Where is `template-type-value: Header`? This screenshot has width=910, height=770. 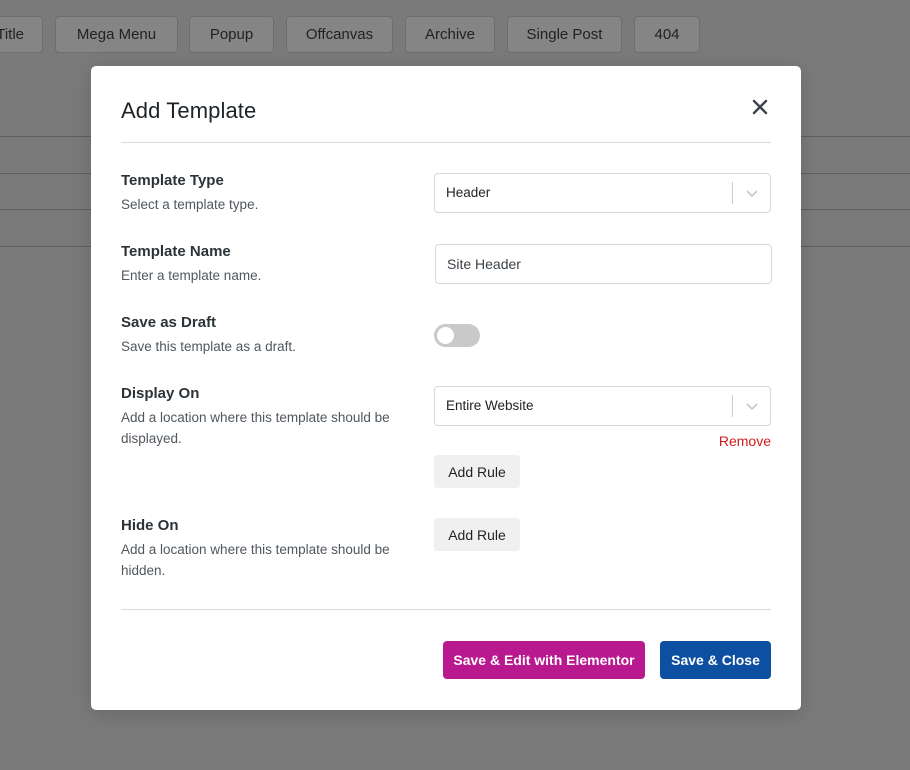 template-type-value: Header is located at coordinates (468, 192).